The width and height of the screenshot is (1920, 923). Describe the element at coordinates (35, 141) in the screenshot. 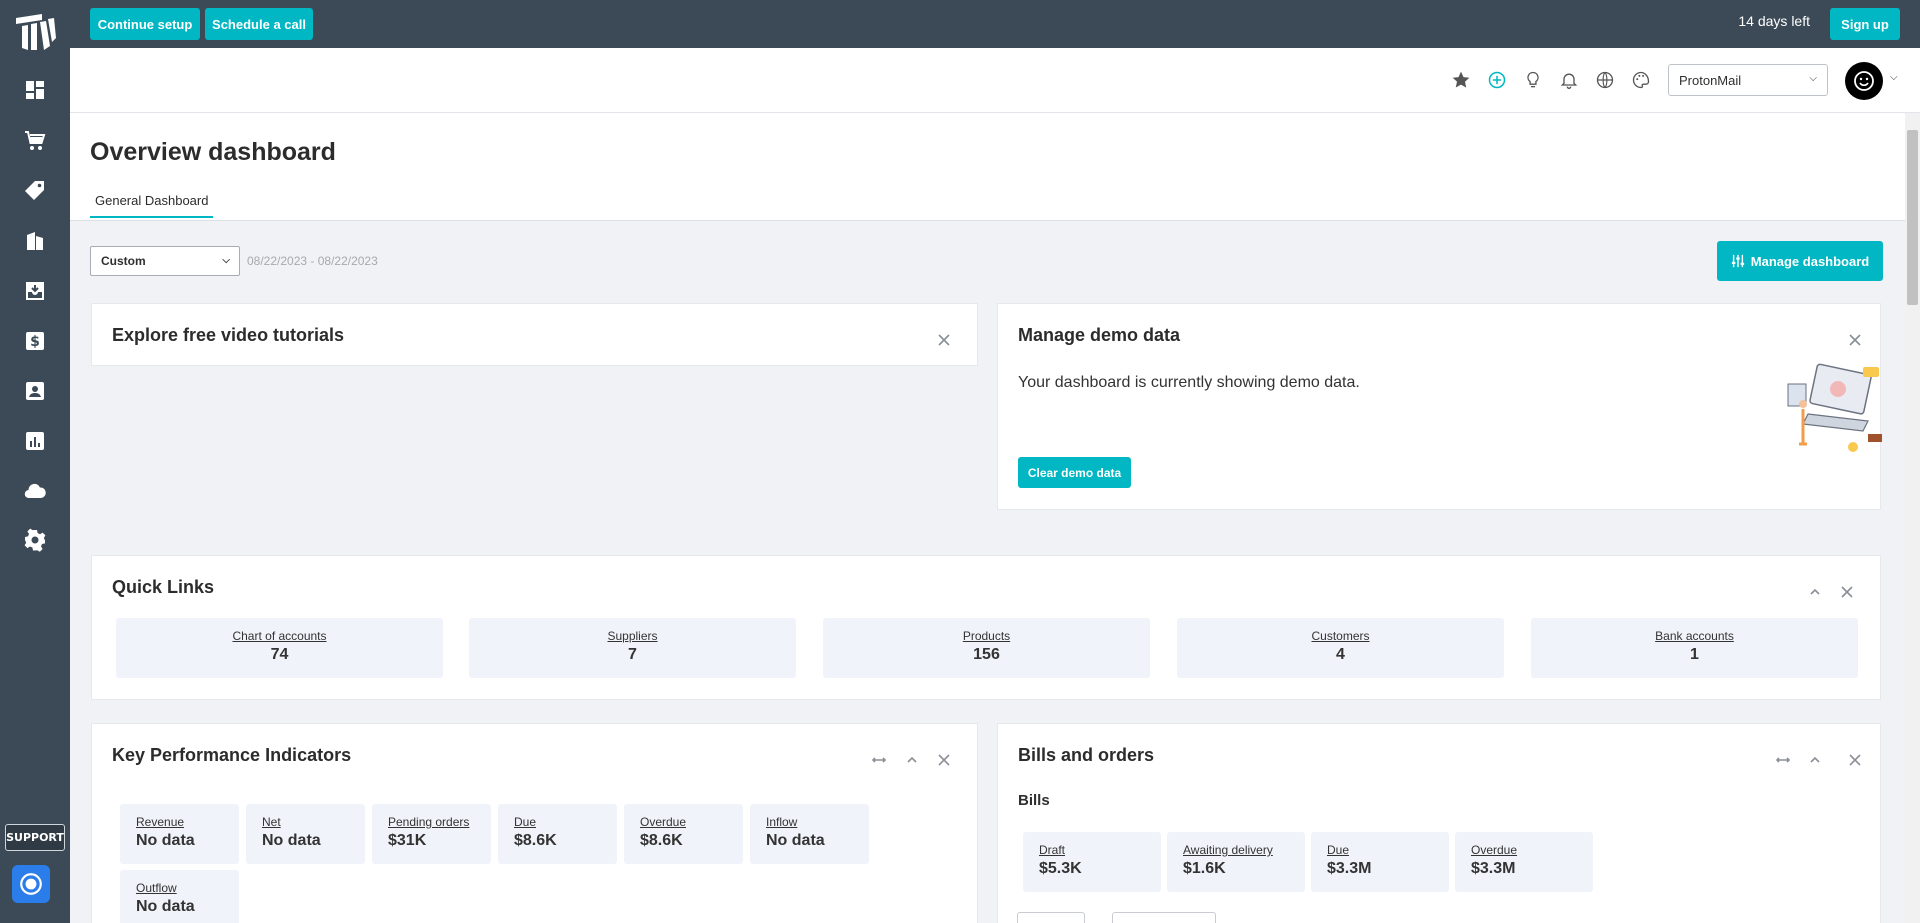

I see `cart-icon` at that location.